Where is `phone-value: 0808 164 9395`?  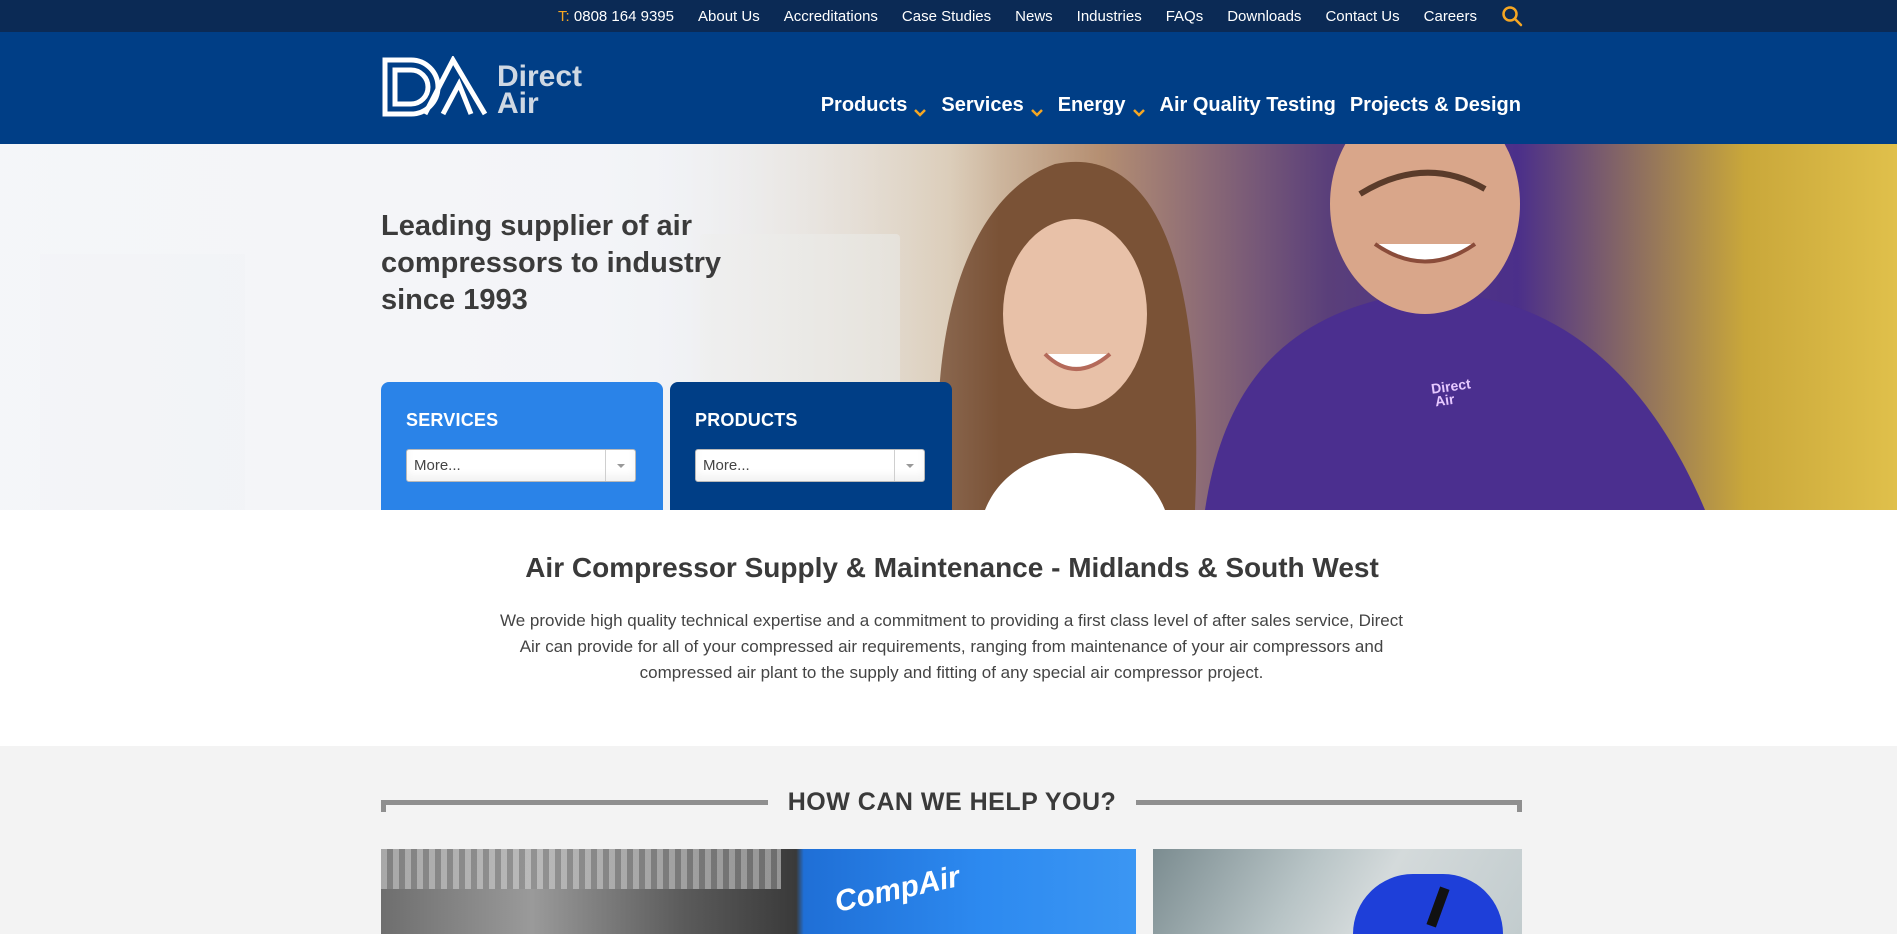 phone-value: 0808 164 9395 is located at coordinates (623, 16).